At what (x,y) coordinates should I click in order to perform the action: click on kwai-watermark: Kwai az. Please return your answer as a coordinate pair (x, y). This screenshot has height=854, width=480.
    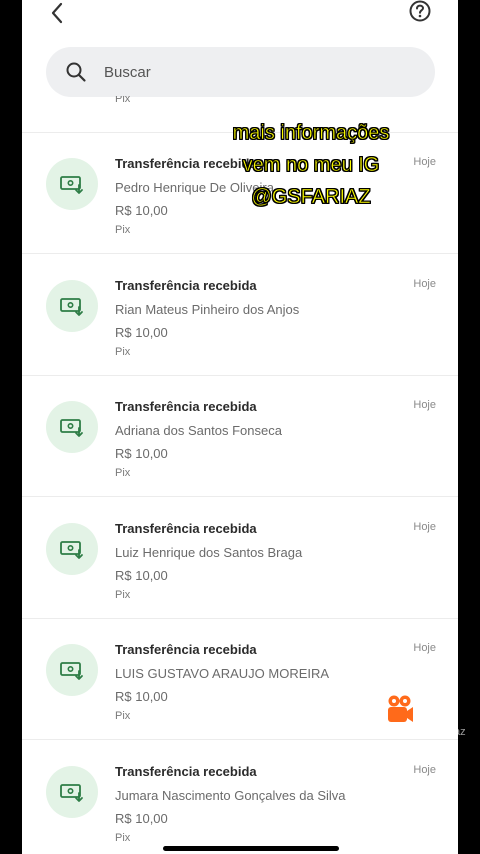
    Looking at the image, I should click on (432, 717).